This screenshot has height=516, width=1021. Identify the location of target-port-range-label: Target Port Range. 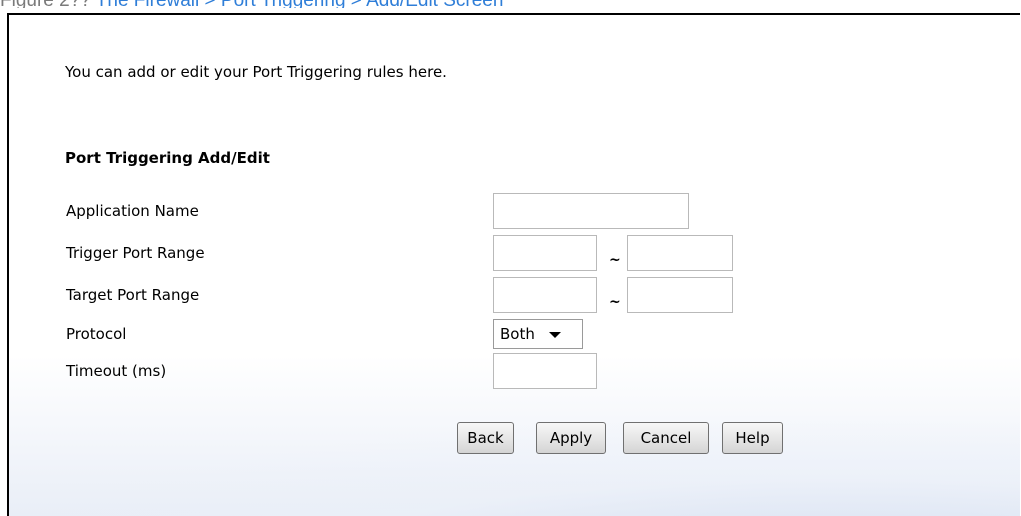
(133, 295).